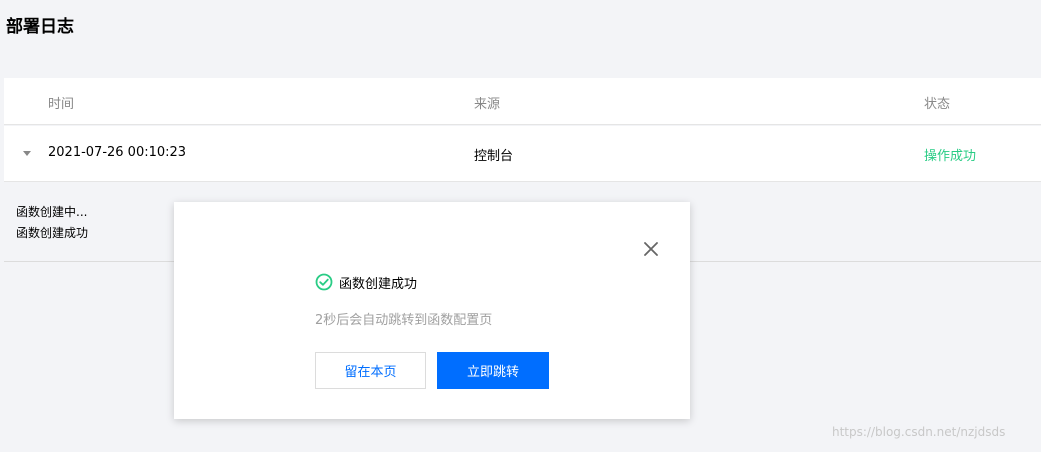  Describe the element at coordinates (378, 284) in the screenshot. I see `success-message: 函数创建成功` at that location.